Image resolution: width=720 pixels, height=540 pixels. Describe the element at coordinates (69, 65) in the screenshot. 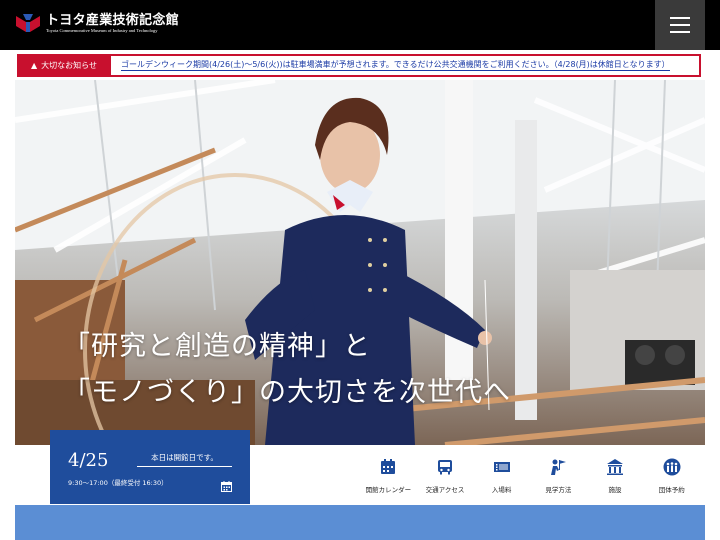

I see `notice-label-text: 大切なお知らせ` at that location.